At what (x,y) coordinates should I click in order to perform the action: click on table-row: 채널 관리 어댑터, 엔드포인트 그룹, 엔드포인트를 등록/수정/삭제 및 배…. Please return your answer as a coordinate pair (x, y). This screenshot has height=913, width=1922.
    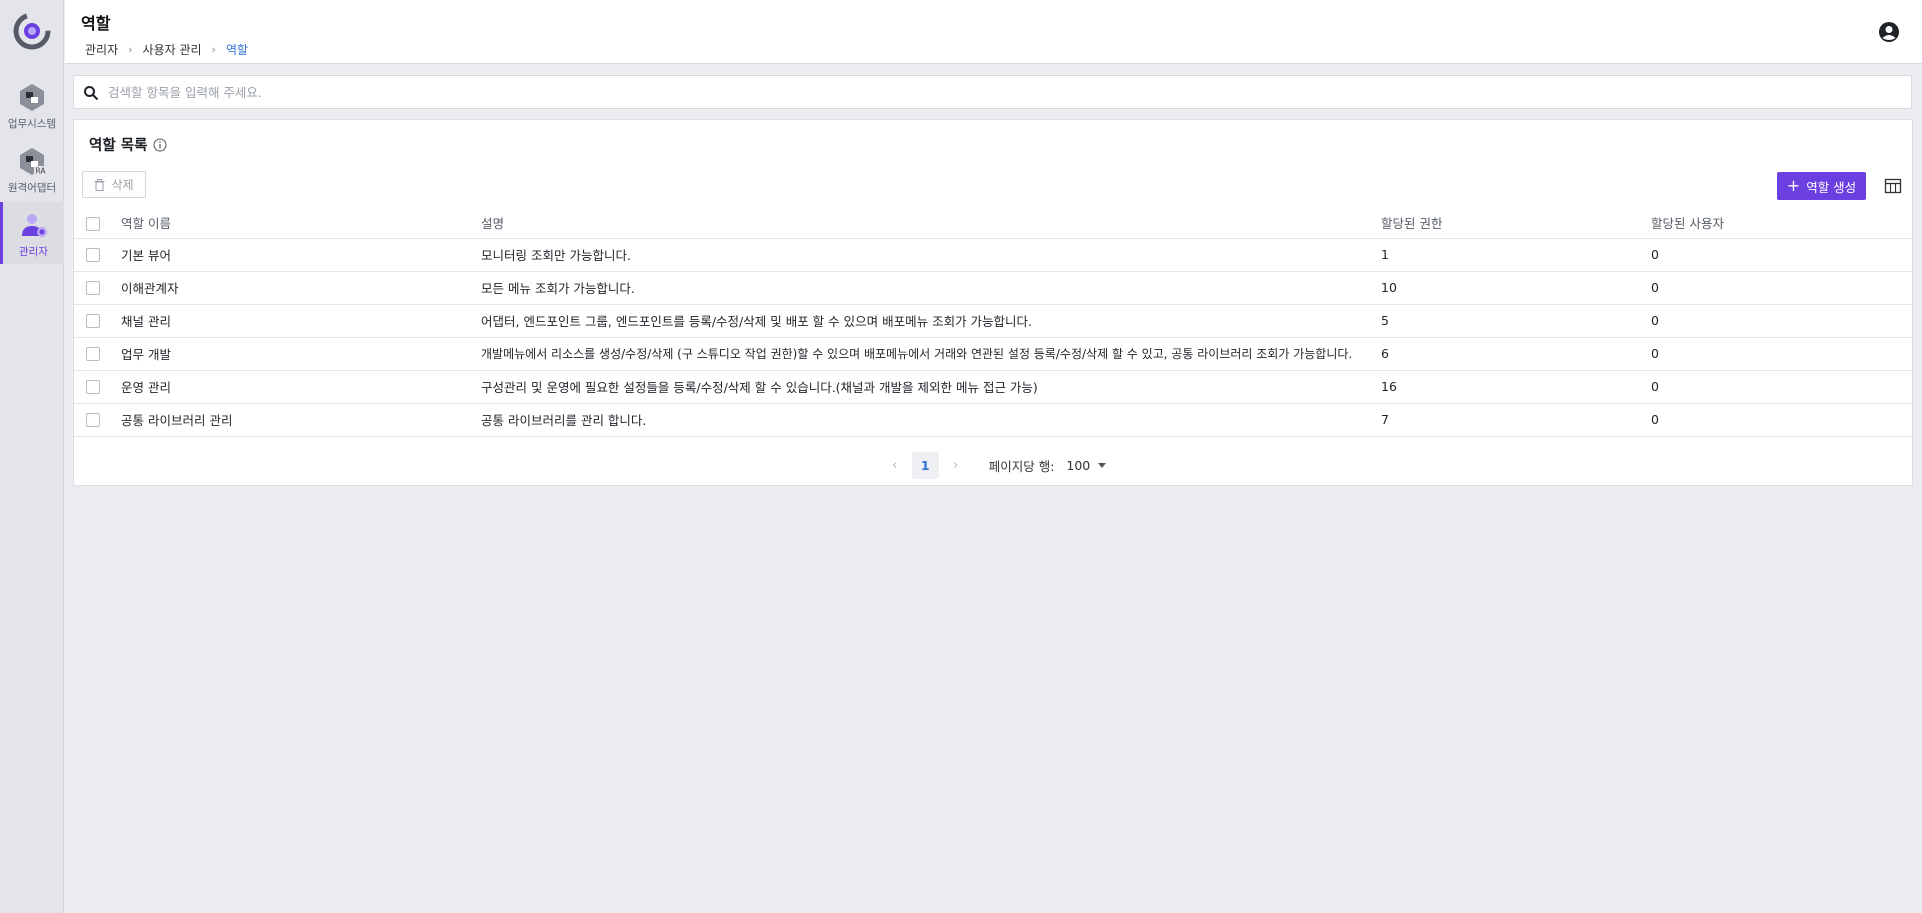
    Looking at the image, I should click on (993, 321).